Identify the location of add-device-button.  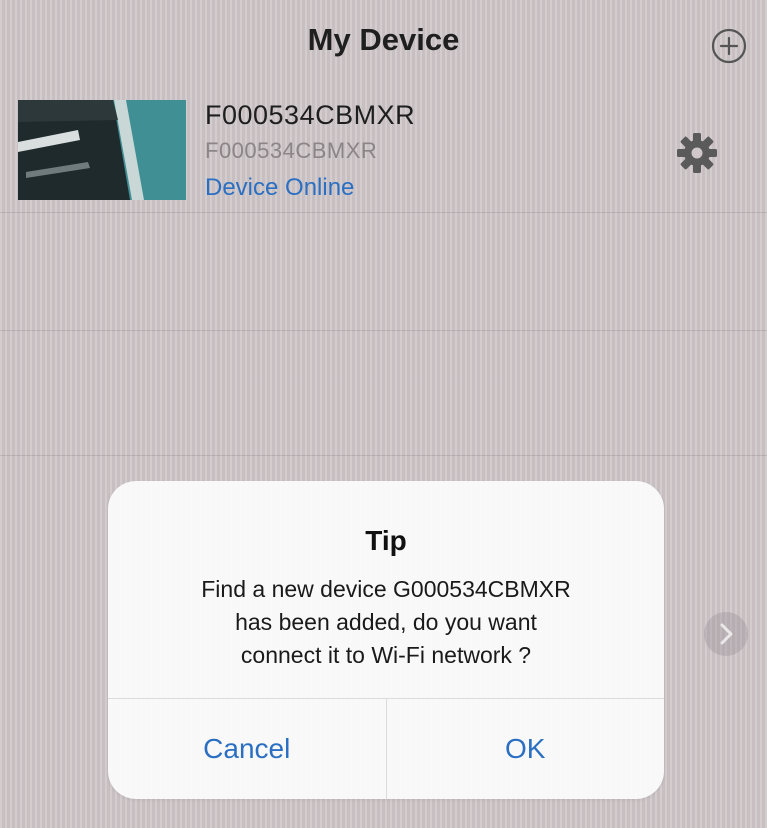
(729, 46).